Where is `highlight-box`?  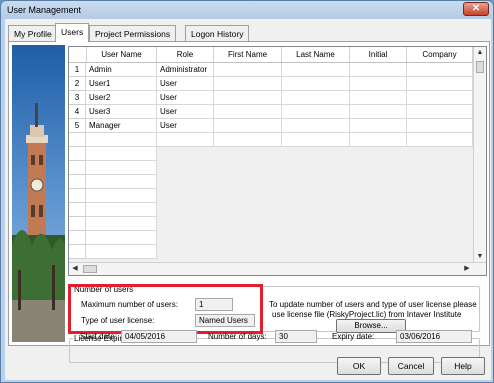
highlight-box is located at coordinates (165, 309).